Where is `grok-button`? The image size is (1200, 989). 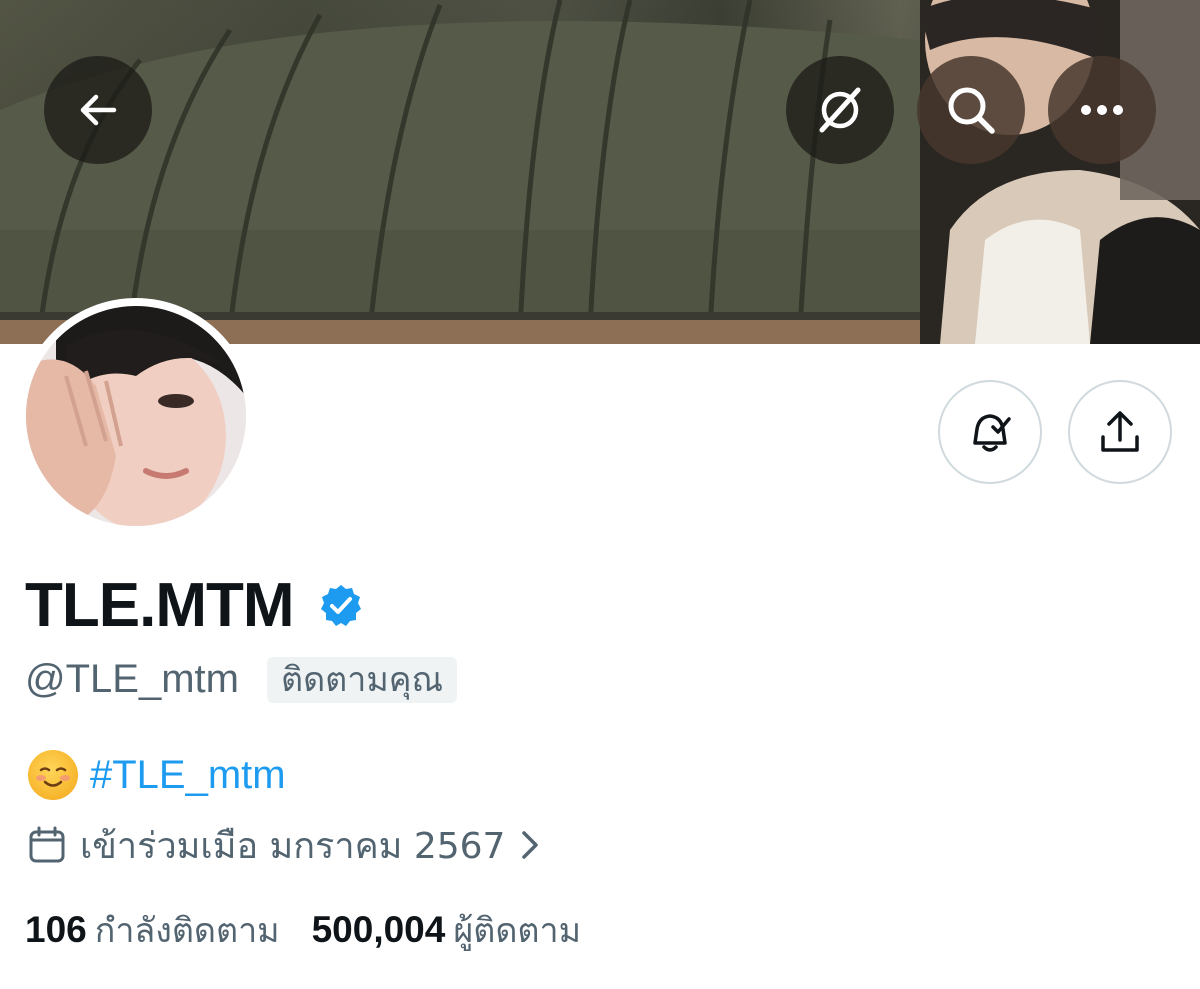
grok-button is located at coordinates (840, 110).